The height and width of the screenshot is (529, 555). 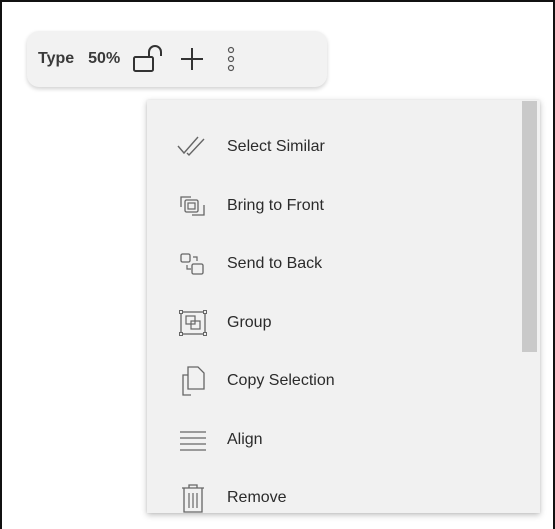 I want to click on bring-to-front-icon, so click(x=193, y=206).